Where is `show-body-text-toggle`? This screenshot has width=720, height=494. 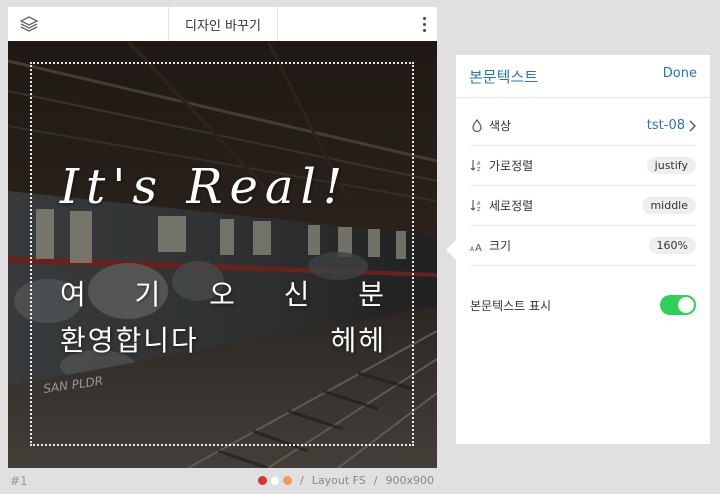
show-body-text-toggle is located at coordinates (678, 305).